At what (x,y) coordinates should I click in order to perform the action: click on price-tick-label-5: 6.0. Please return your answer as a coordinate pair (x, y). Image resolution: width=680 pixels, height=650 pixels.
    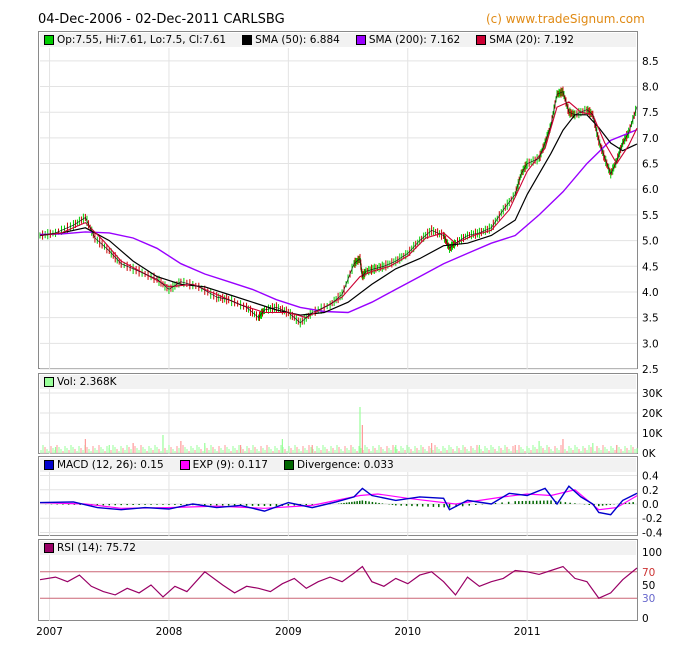
    Looking at the image, I should click on (650, 190).